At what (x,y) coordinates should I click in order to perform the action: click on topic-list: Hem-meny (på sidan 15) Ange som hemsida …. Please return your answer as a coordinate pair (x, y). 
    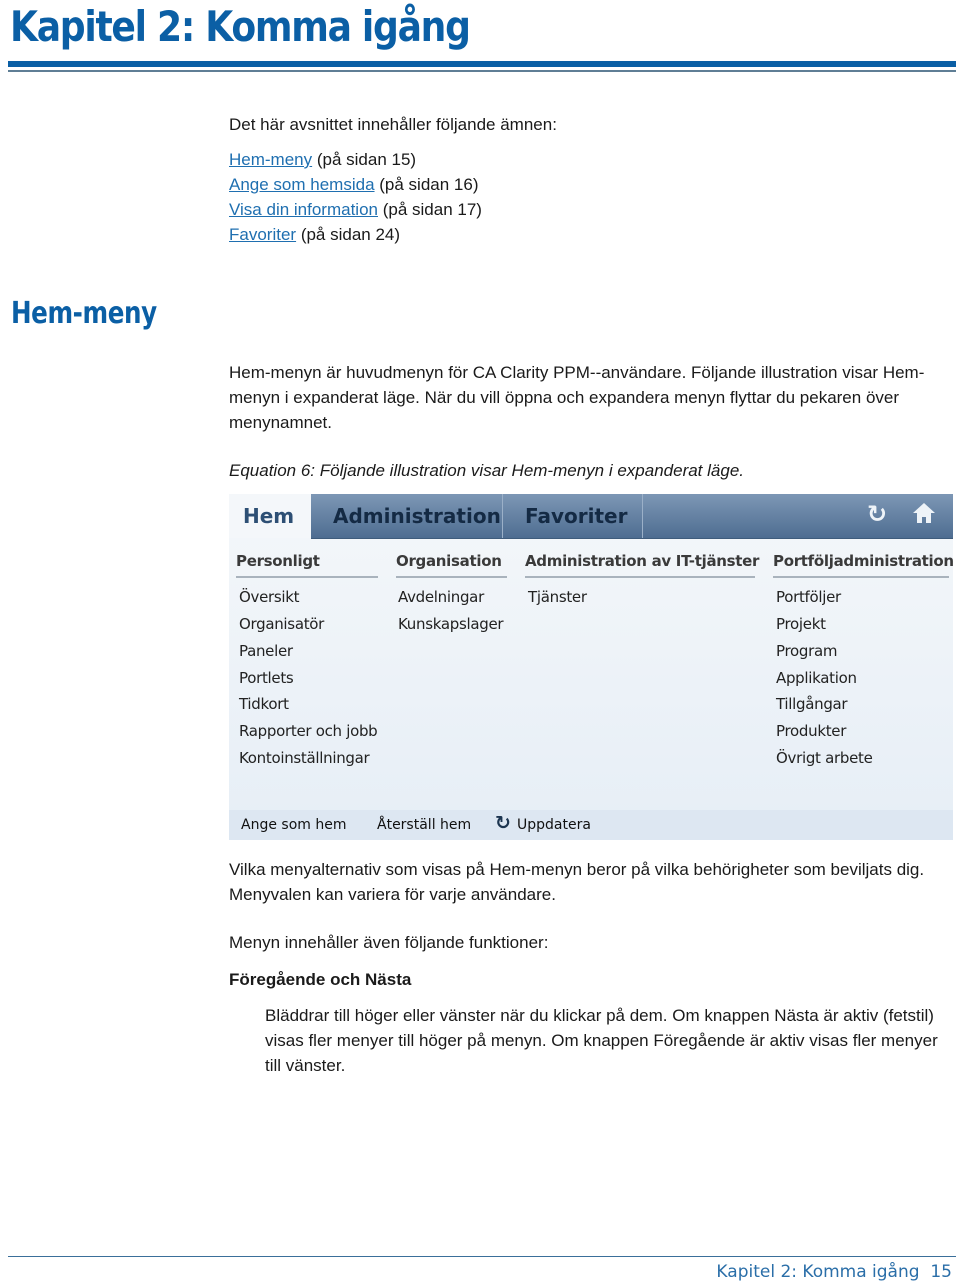
    Looking at the image, I should click on (355, 197).